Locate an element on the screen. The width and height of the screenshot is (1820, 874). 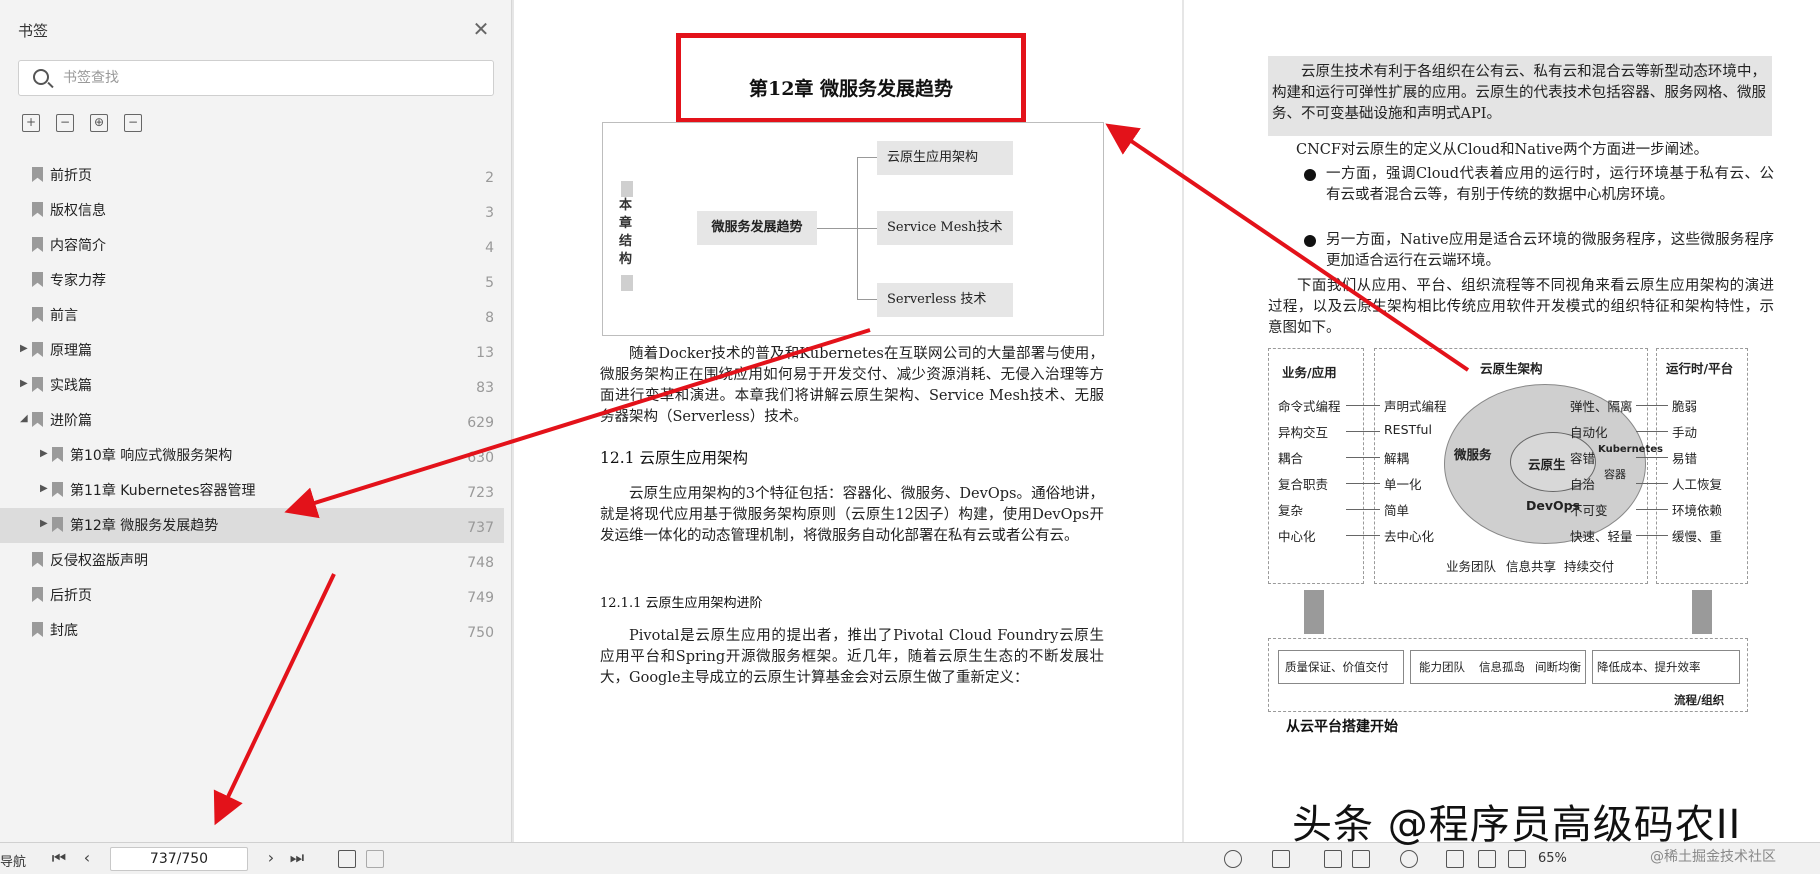
close-icon: ✕ is located at coordinates (481, 29).